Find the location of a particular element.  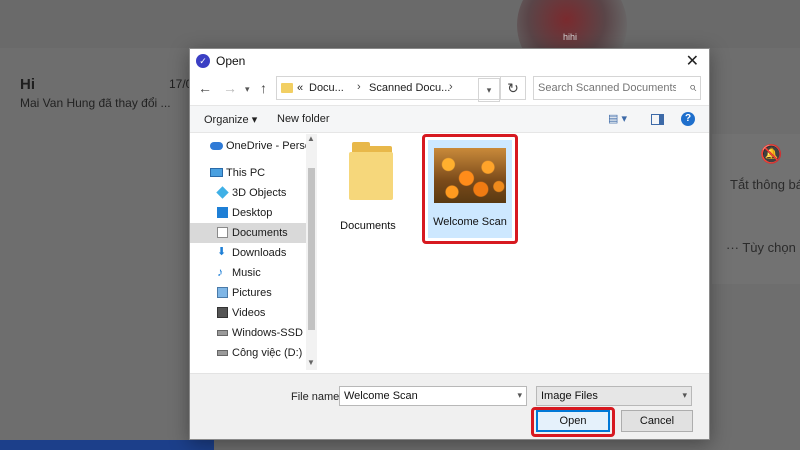

pictures-icon is located at coordinates (222, 292).